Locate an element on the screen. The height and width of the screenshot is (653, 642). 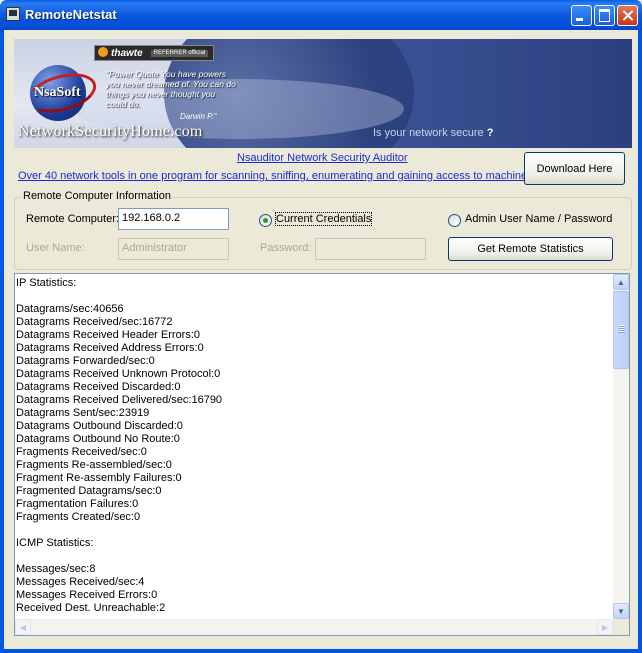
remote-computer-input: 192.168.0.2 is located at coordinates (173, 219).